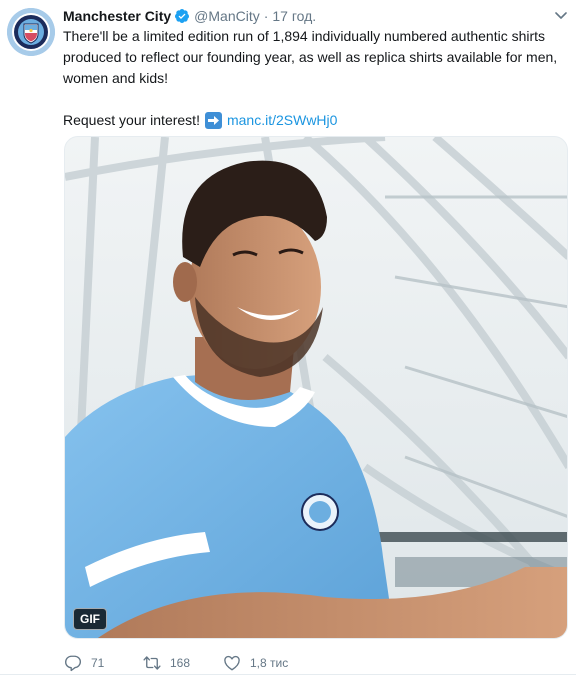 The width and height of the screenshot is (576, 675). I want to click on retweet-button: 168, so click(183, 663).